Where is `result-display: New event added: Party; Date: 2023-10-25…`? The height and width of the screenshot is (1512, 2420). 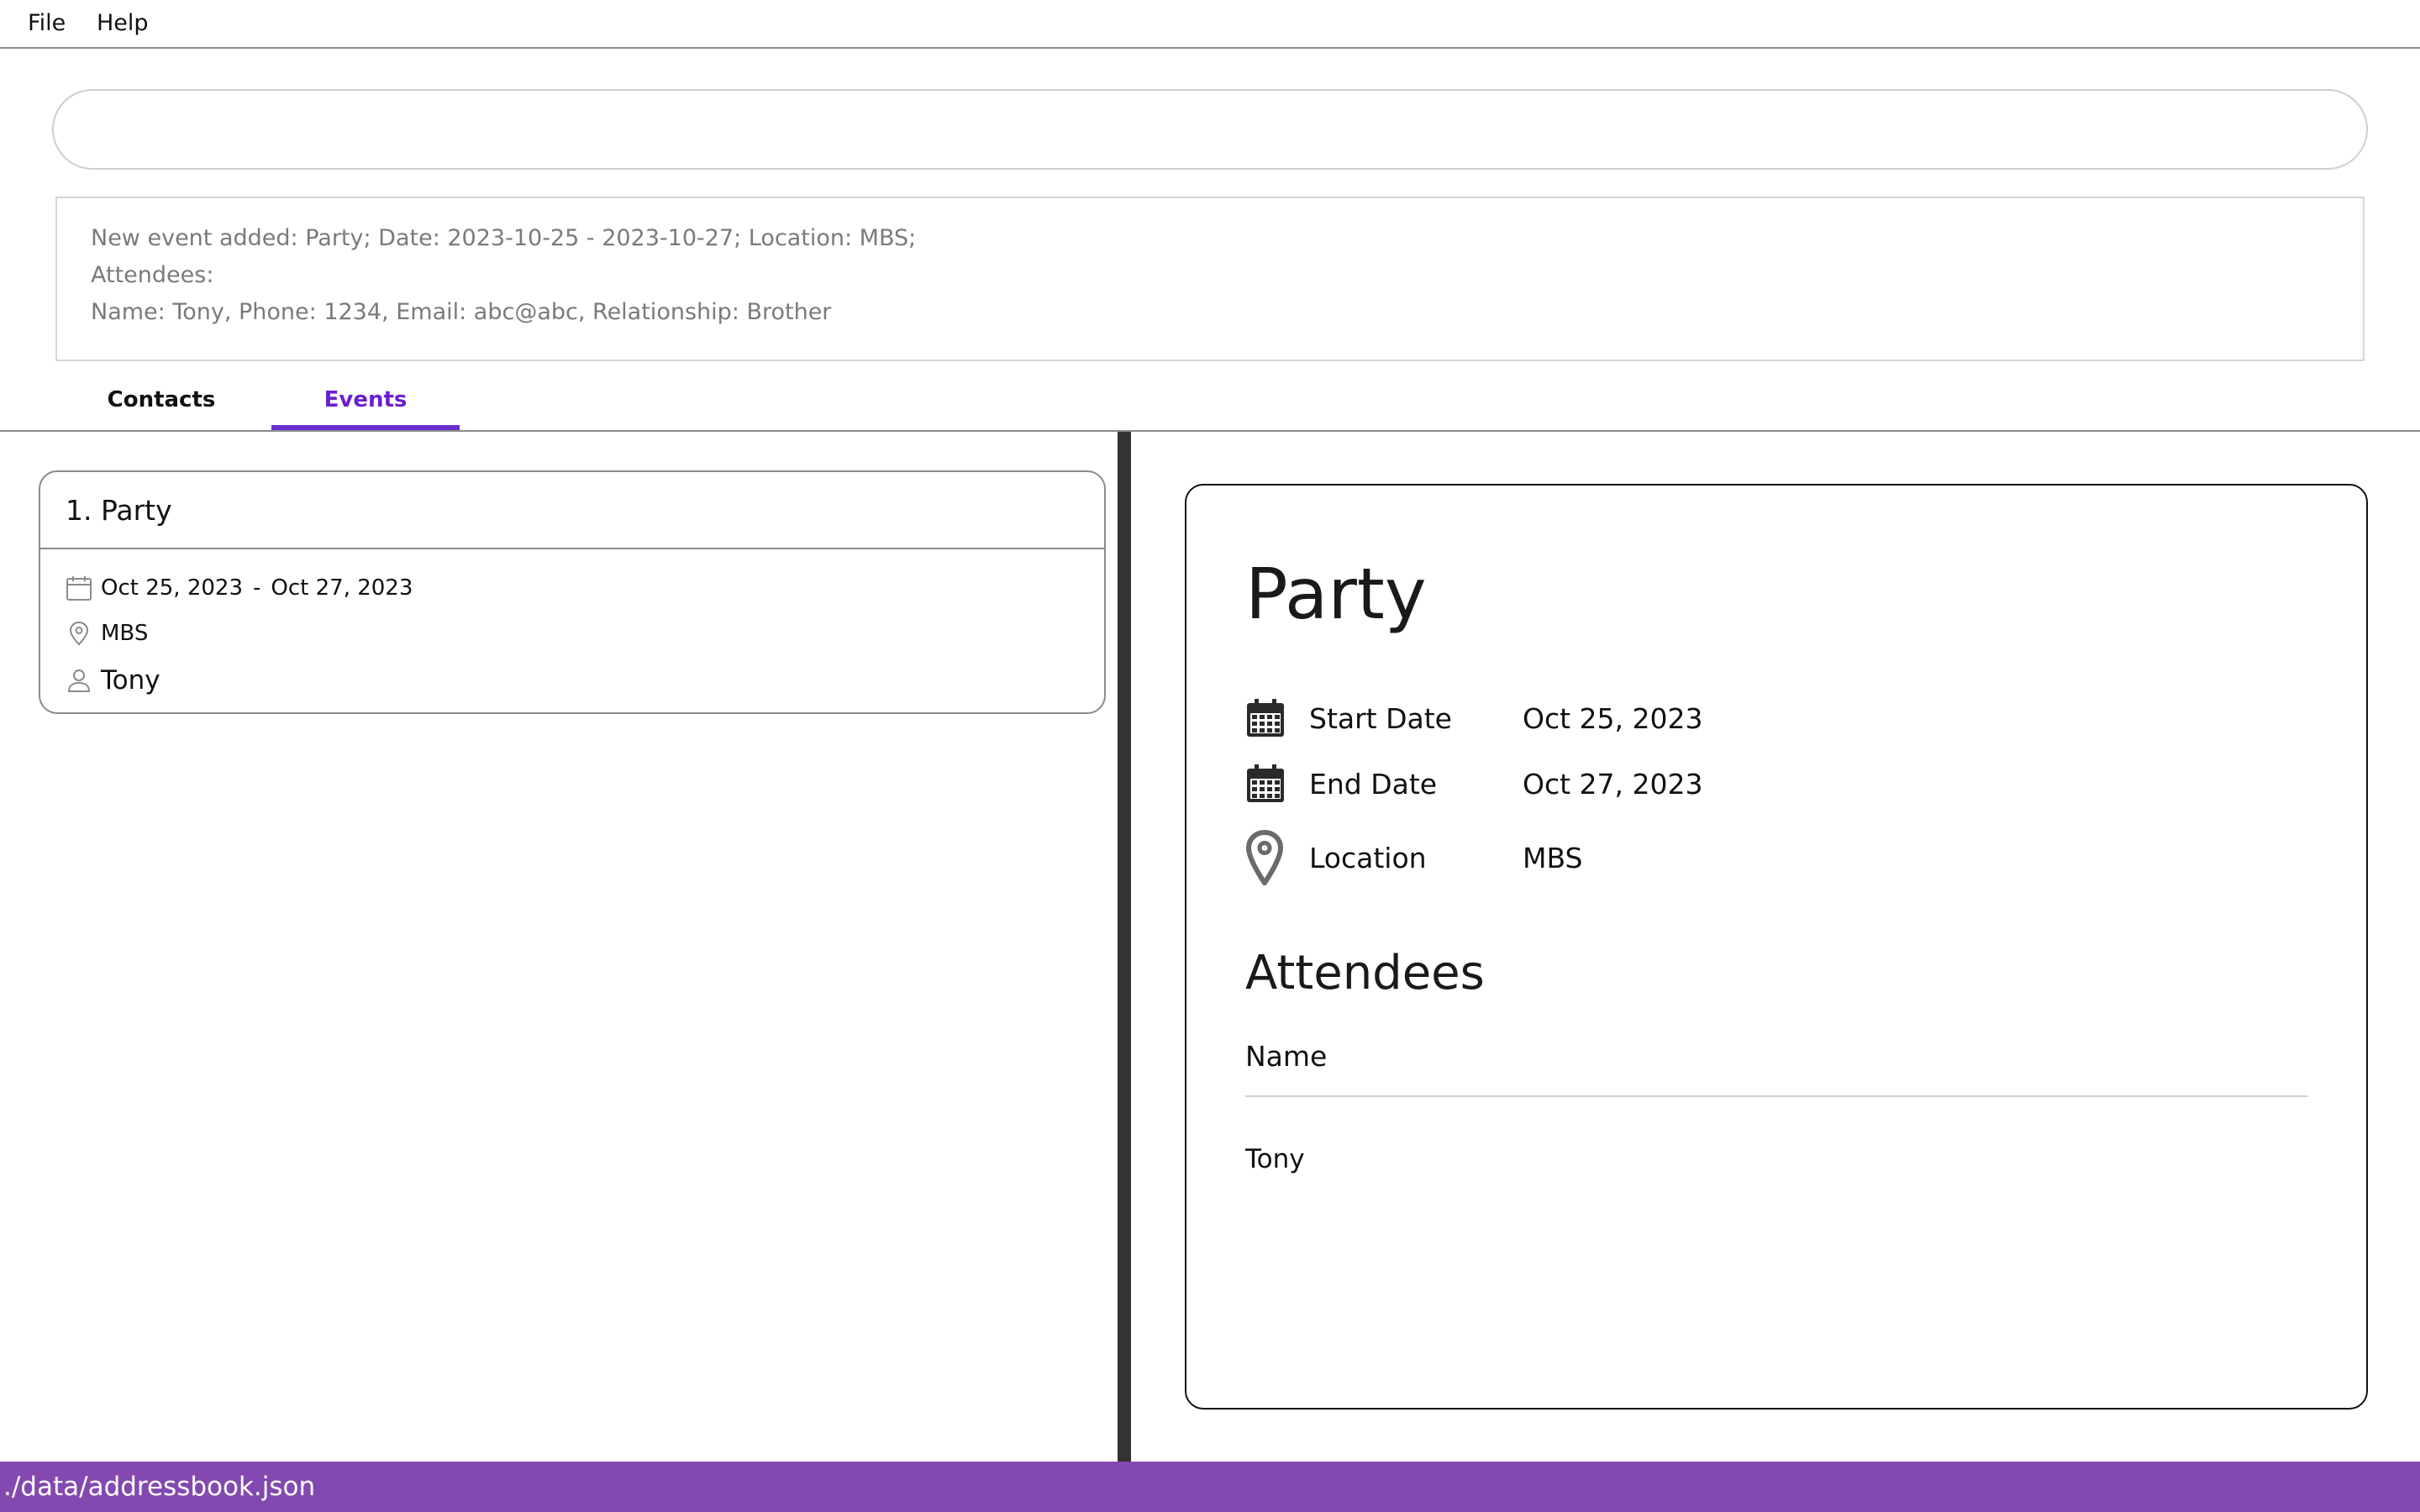 result-display: New event added: Party; Date: 2023-10-25… is located at coordinates (1210, 279).